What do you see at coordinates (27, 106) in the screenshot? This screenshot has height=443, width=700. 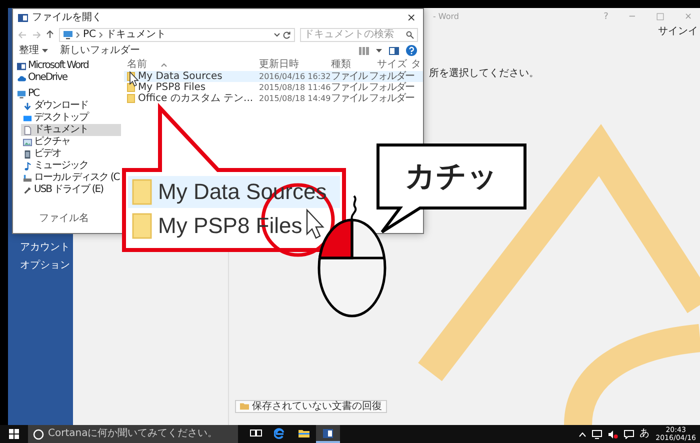 I see `download-icon` at bounding box center [27, 106].